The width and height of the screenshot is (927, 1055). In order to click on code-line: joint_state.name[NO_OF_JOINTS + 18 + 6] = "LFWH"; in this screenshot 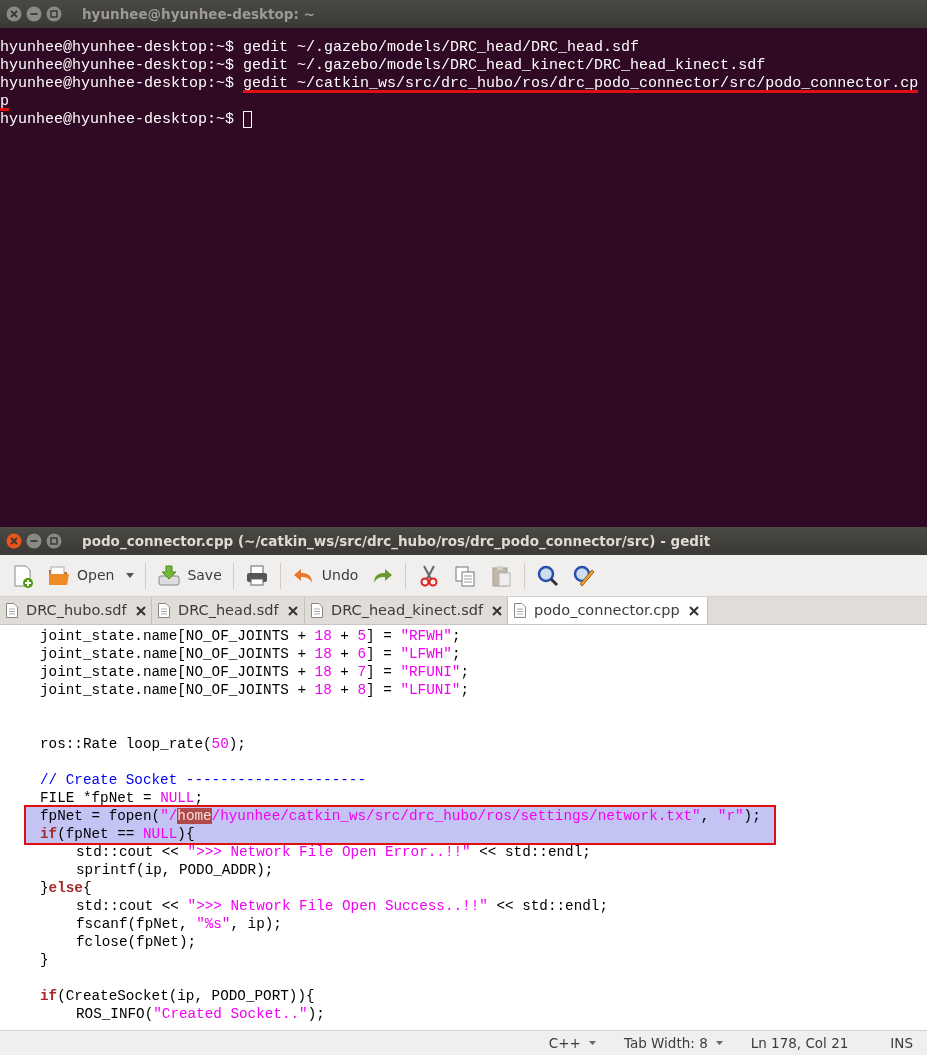, I will do `click(250, 654)`.